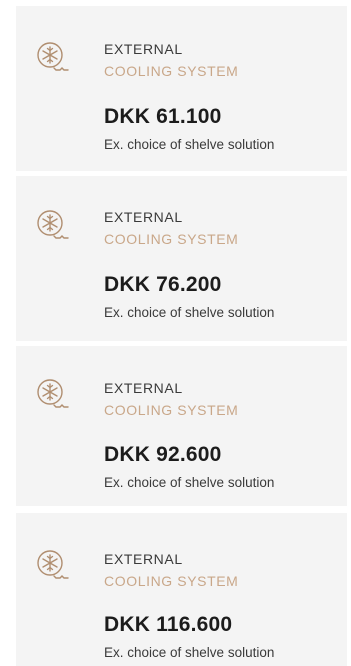 The image size is (351, 666). I want to click on option-price: DKK 61.100, so click(163, 116).